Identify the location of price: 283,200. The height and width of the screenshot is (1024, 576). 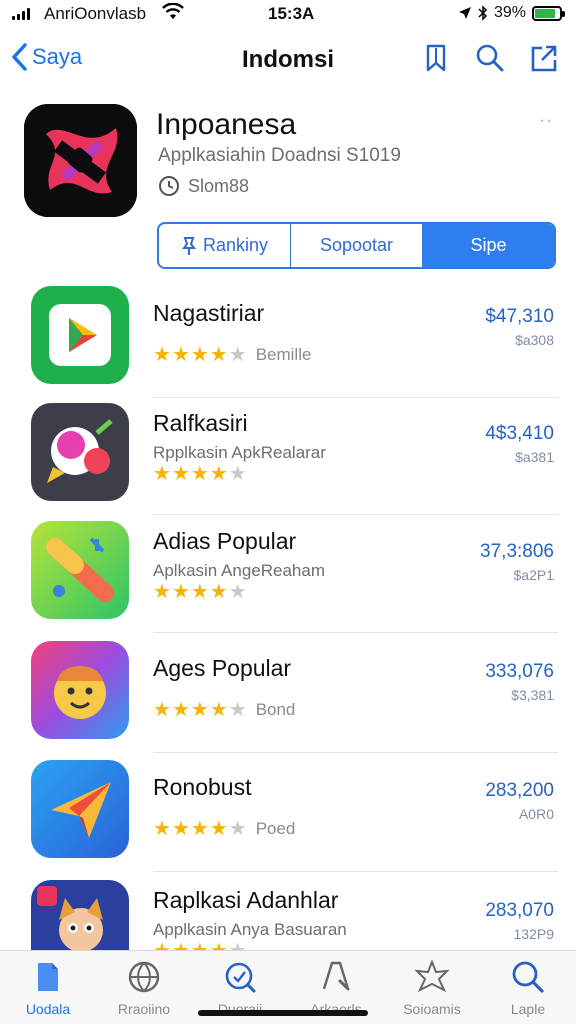
(519, 790).